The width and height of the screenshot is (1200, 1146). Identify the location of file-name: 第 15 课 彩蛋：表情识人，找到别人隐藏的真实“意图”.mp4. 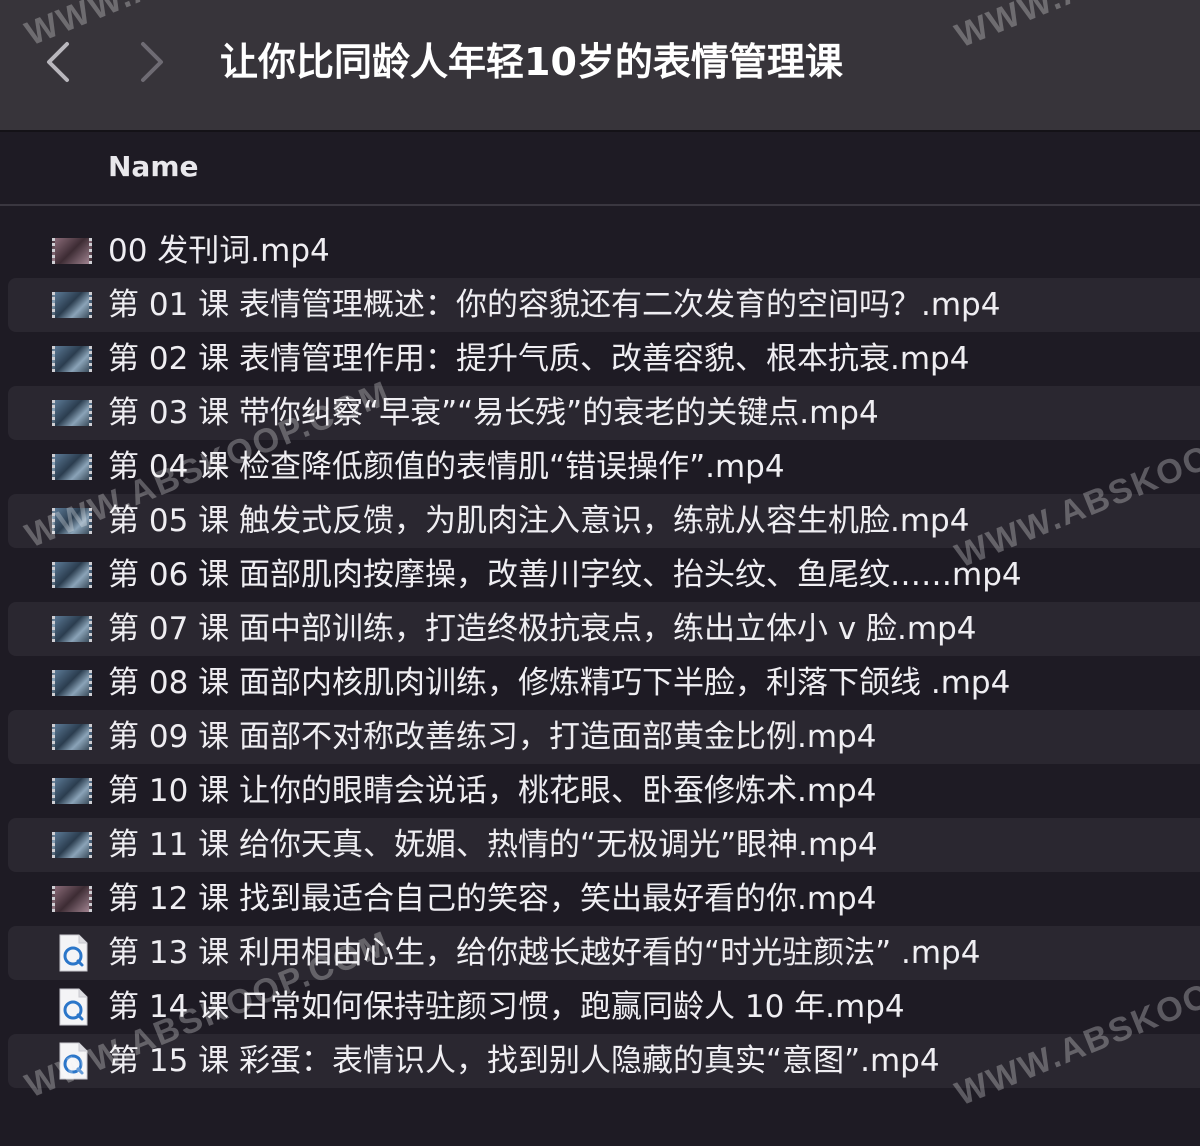
(524, 1061).